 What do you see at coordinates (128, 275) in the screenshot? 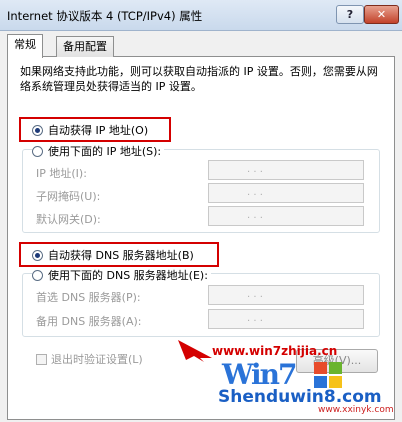
I see `radio-manual-dns-label: 使用下面的 DNS 服务器地址(E):` at bounding box center [128, 275].